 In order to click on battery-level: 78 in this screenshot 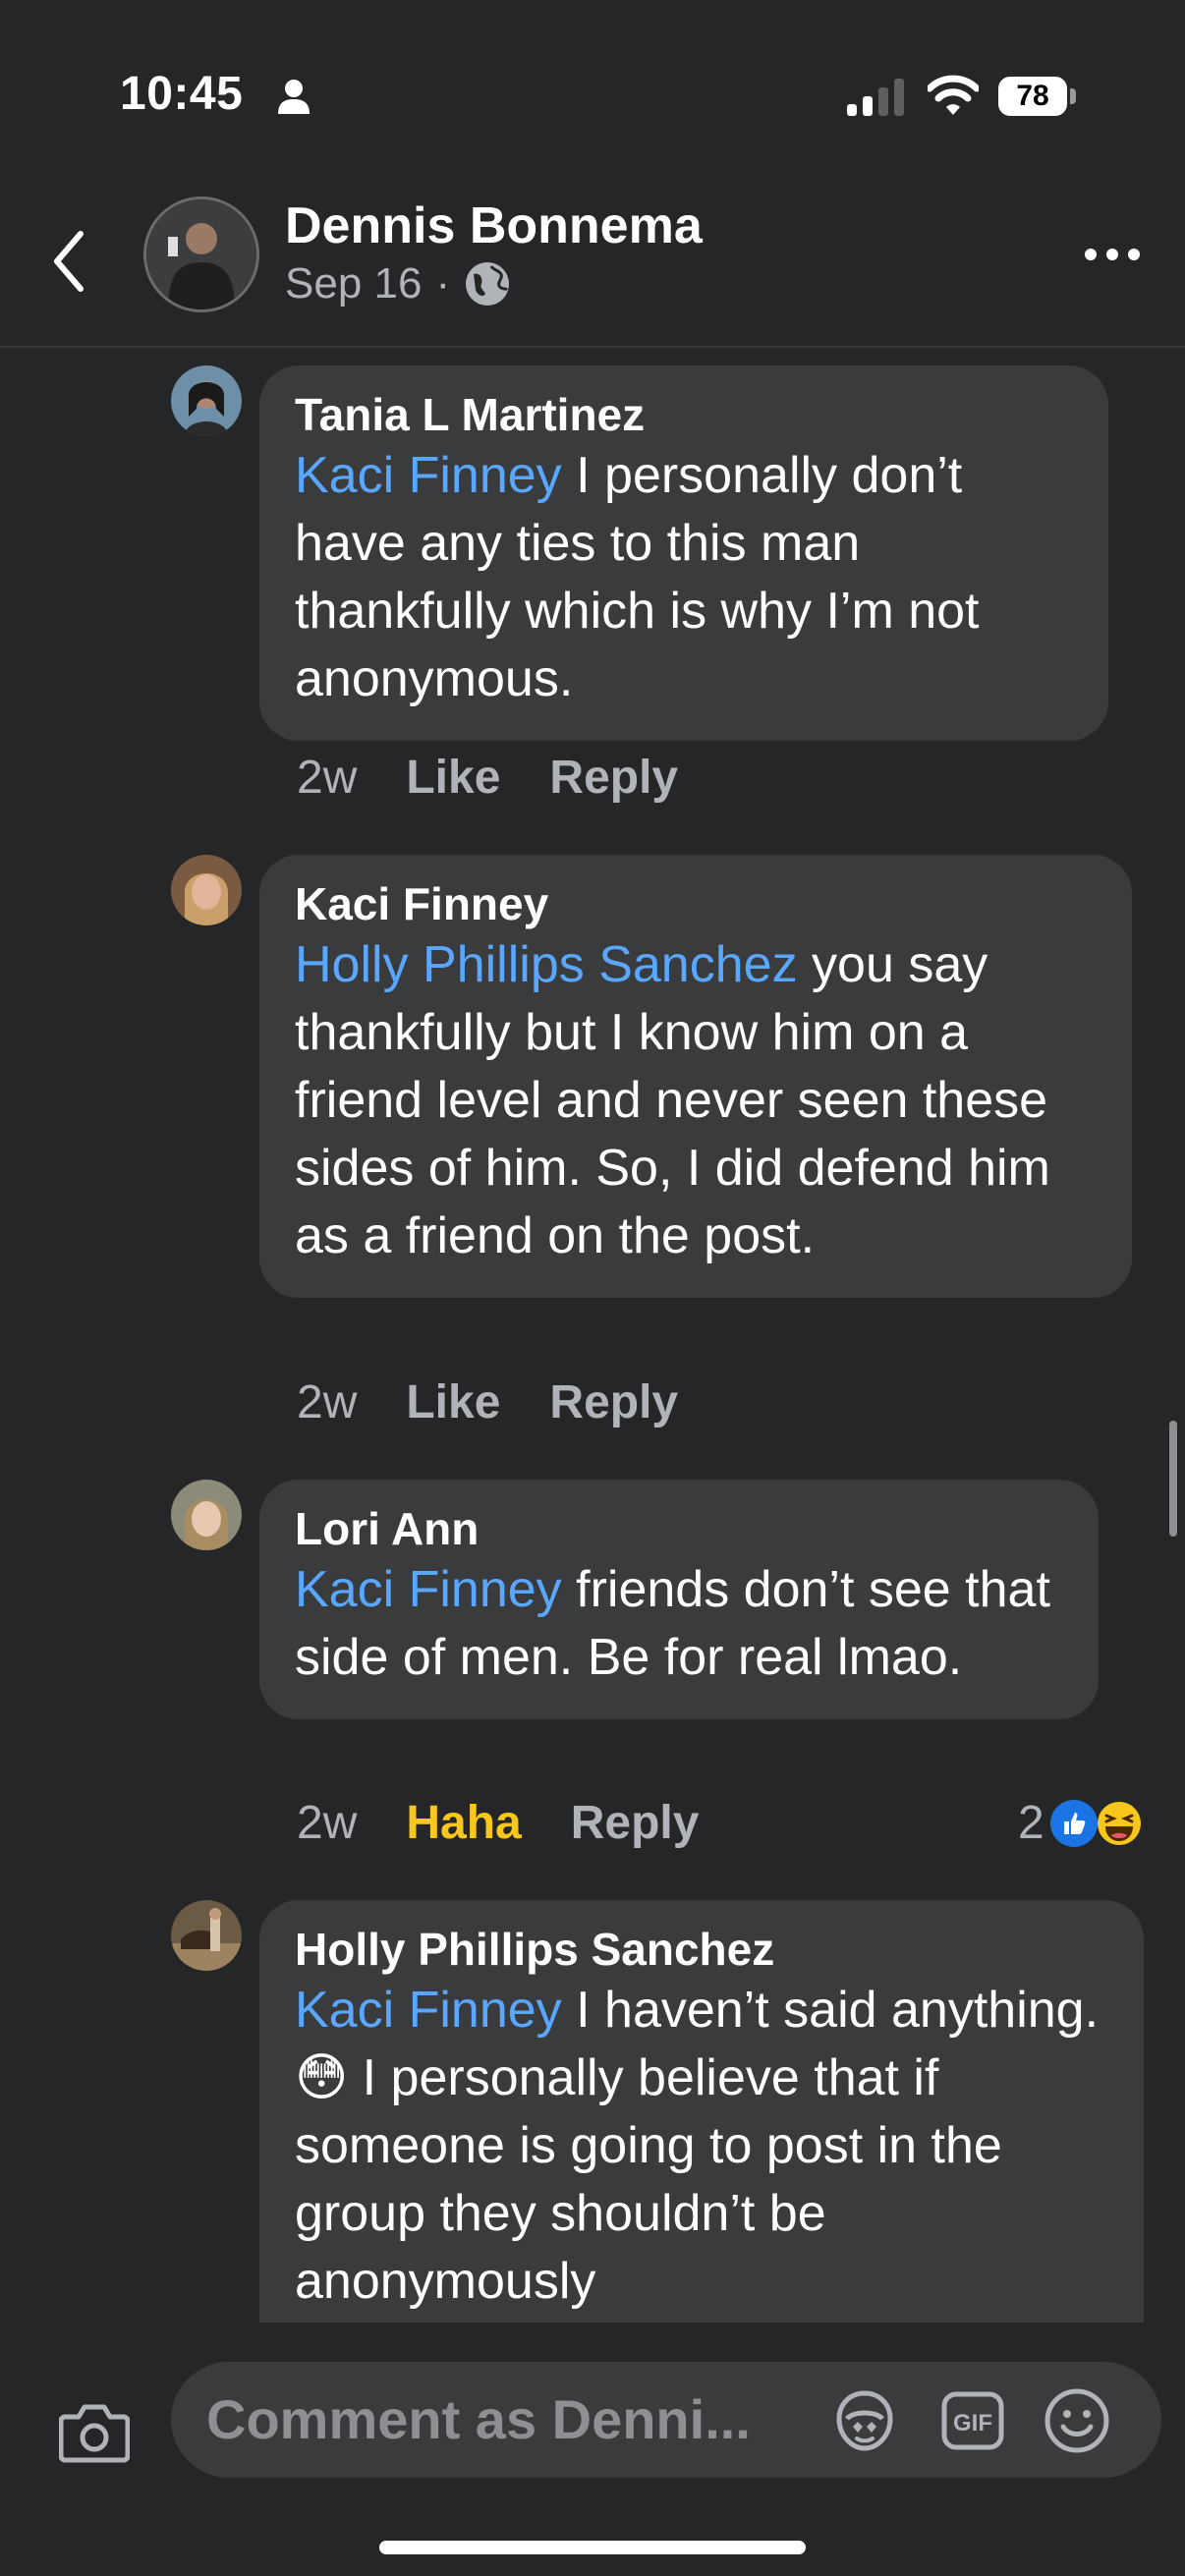, I will do `click(1033, 96)`.